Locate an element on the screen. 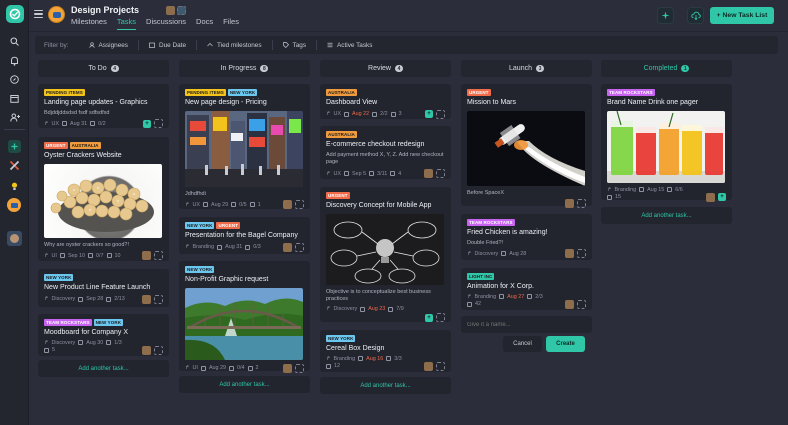 This screenshot has width=788, height=425. user-avatar is located at coordinates (14, 238).